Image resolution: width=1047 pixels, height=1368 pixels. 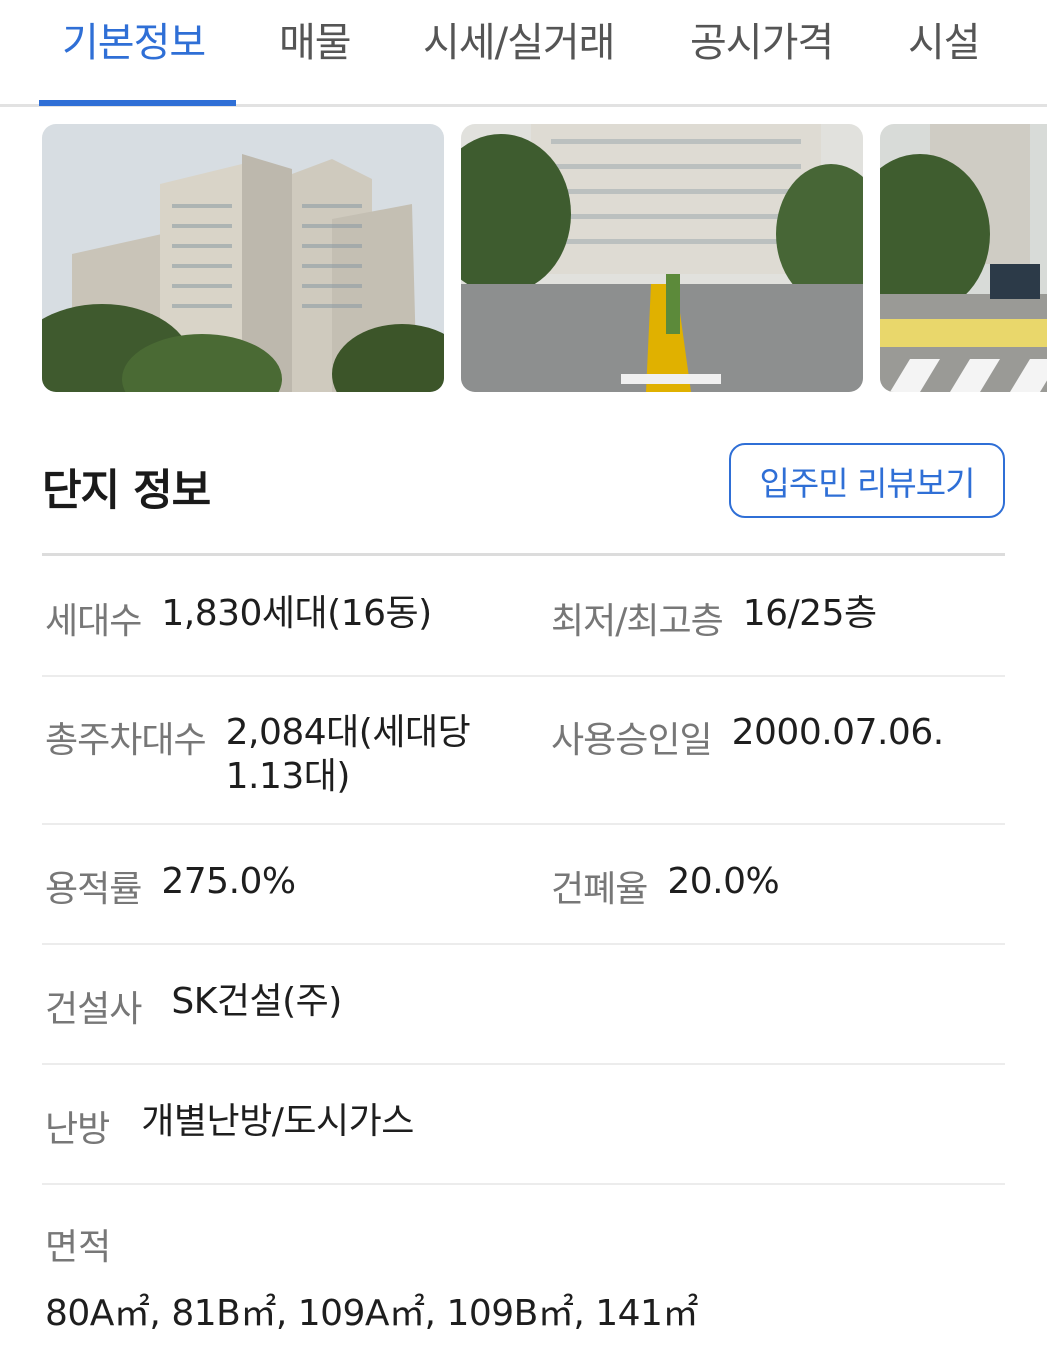 I want to click on tab-facilities: 시설, so click(x=944, y=39).